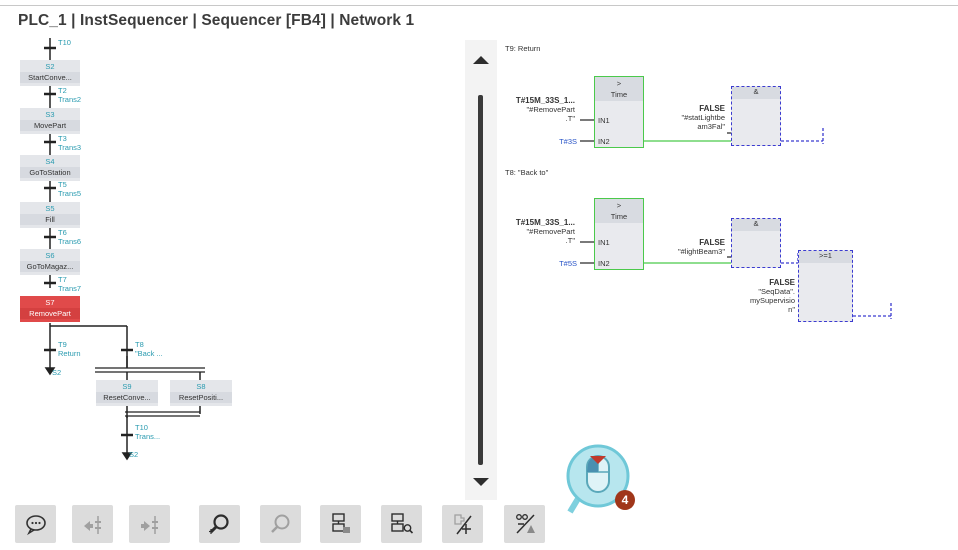 This screenshot has width=958, height=550. What do you see at coordinates (62, 232) in the screenshot?
I see `transition-number: T6` at bounding box center [62, 232].